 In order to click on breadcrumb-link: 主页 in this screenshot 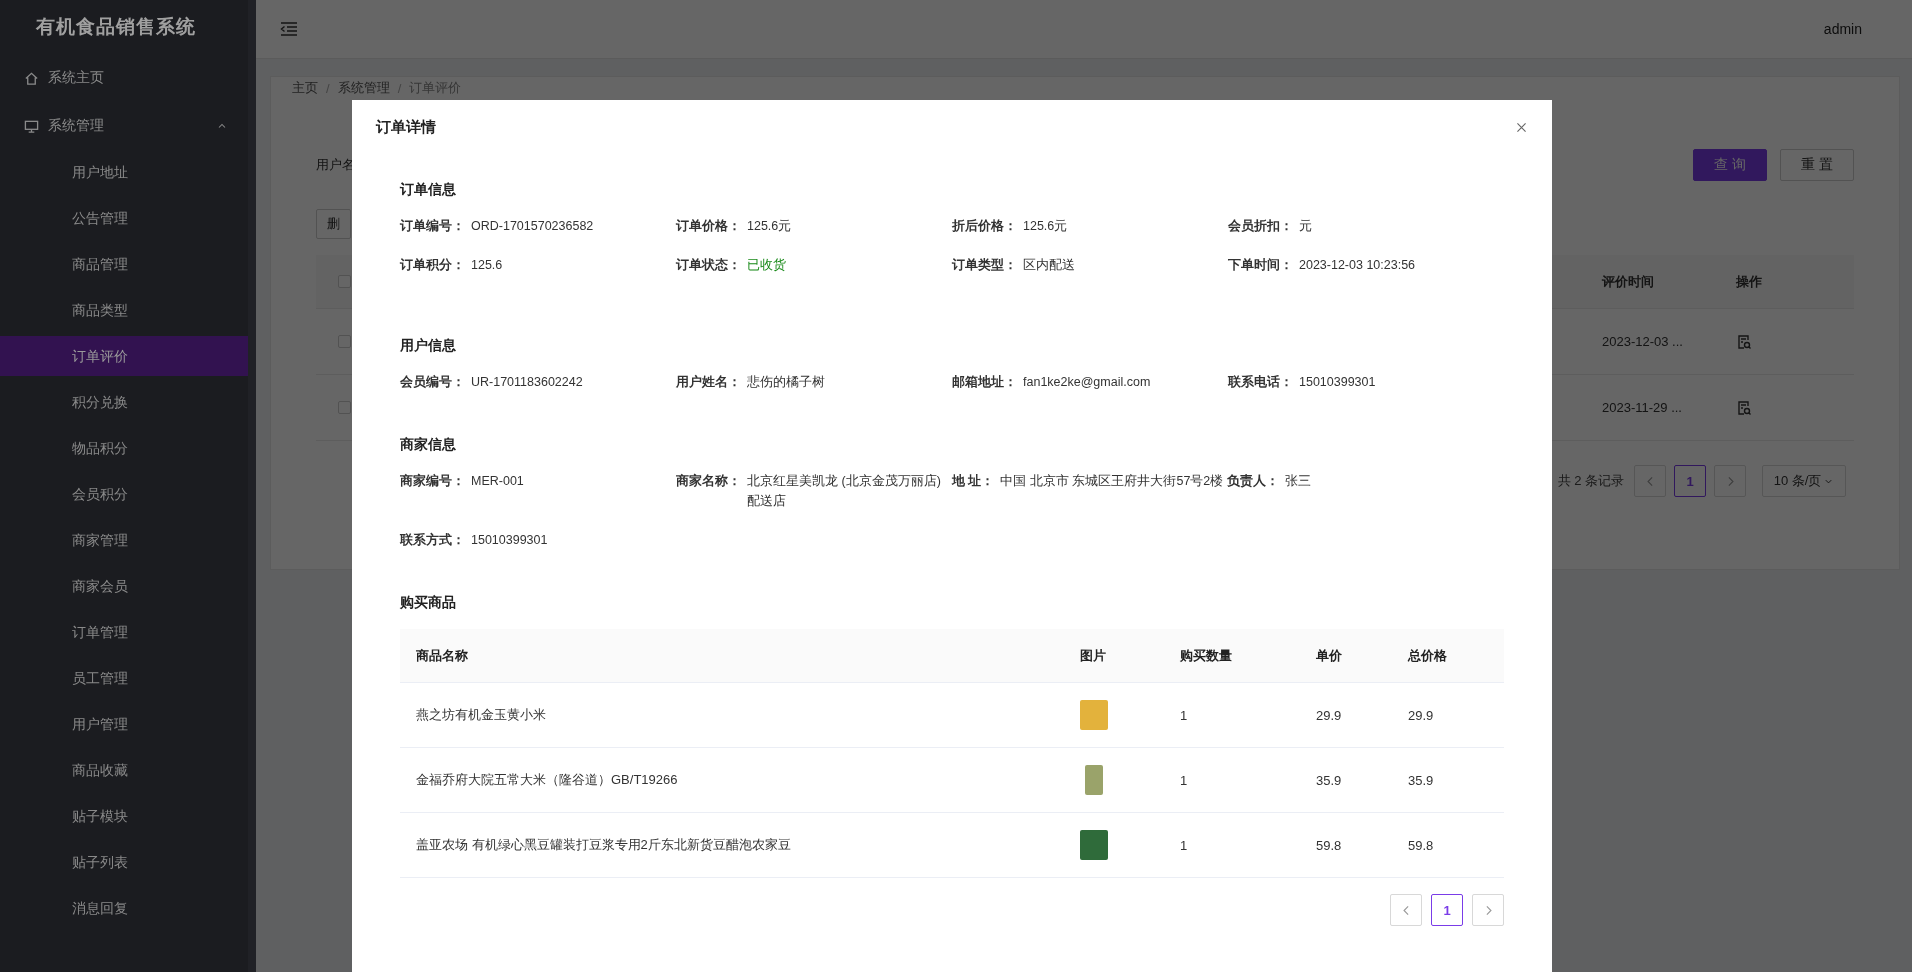, I will do `click(305, 88)`.